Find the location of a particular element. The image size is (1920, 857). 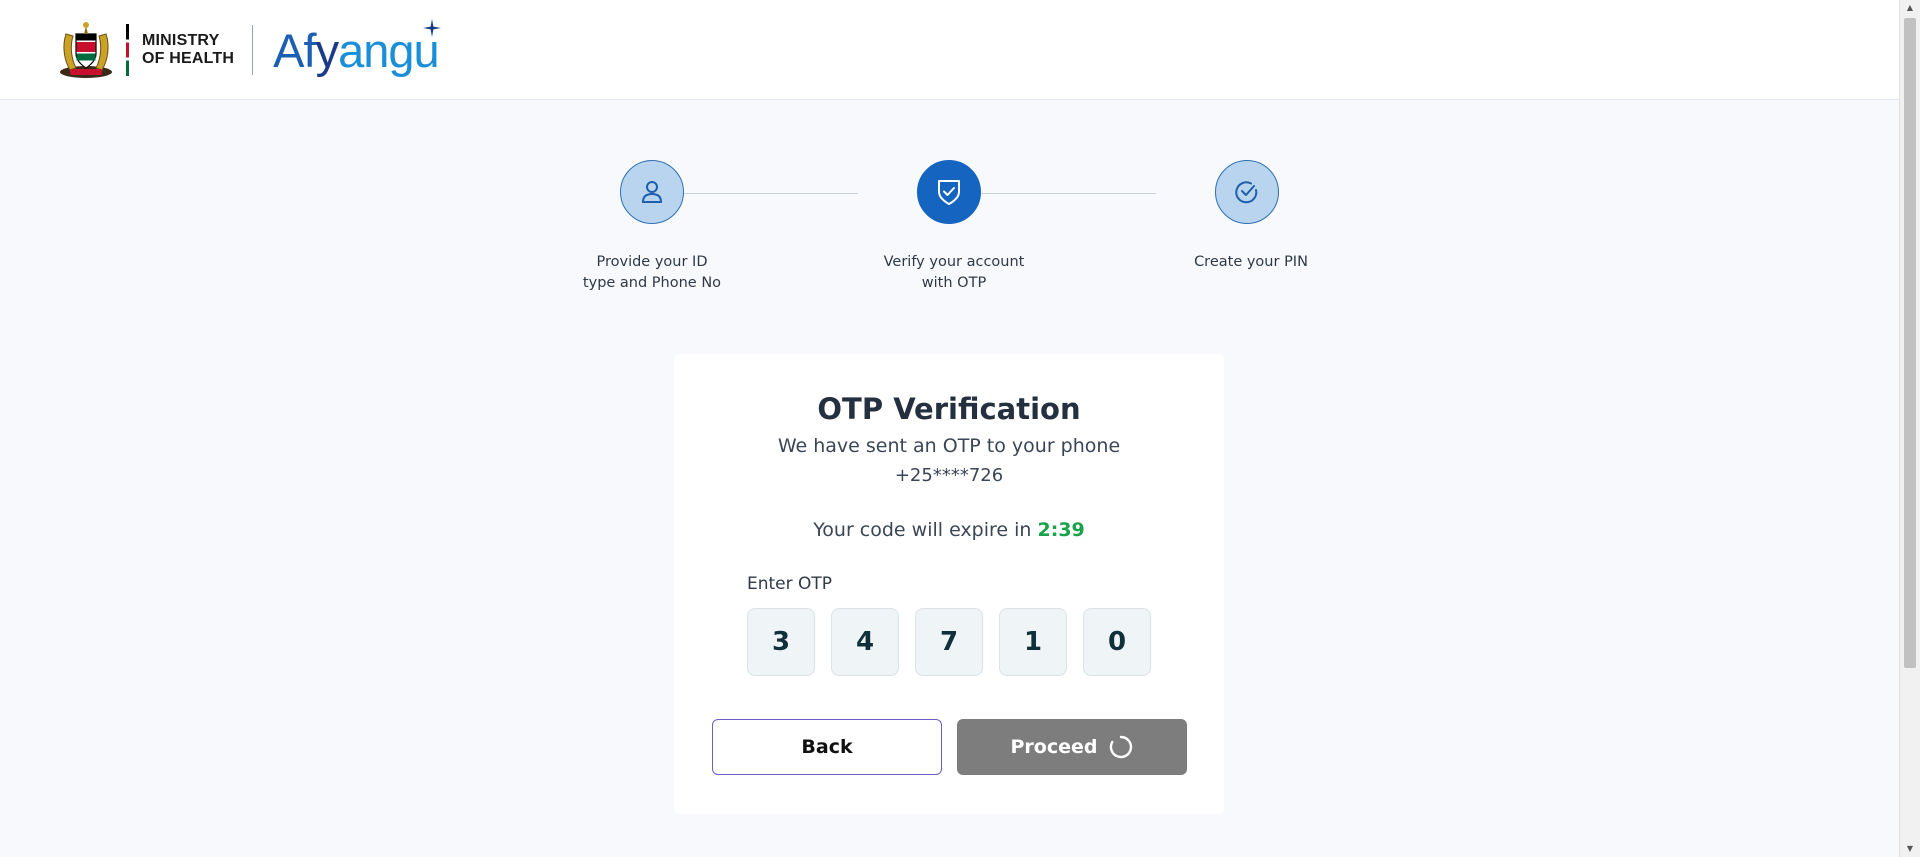

scroll-down-arrow-icon: ▼ is located at coordinates (1910, 849).